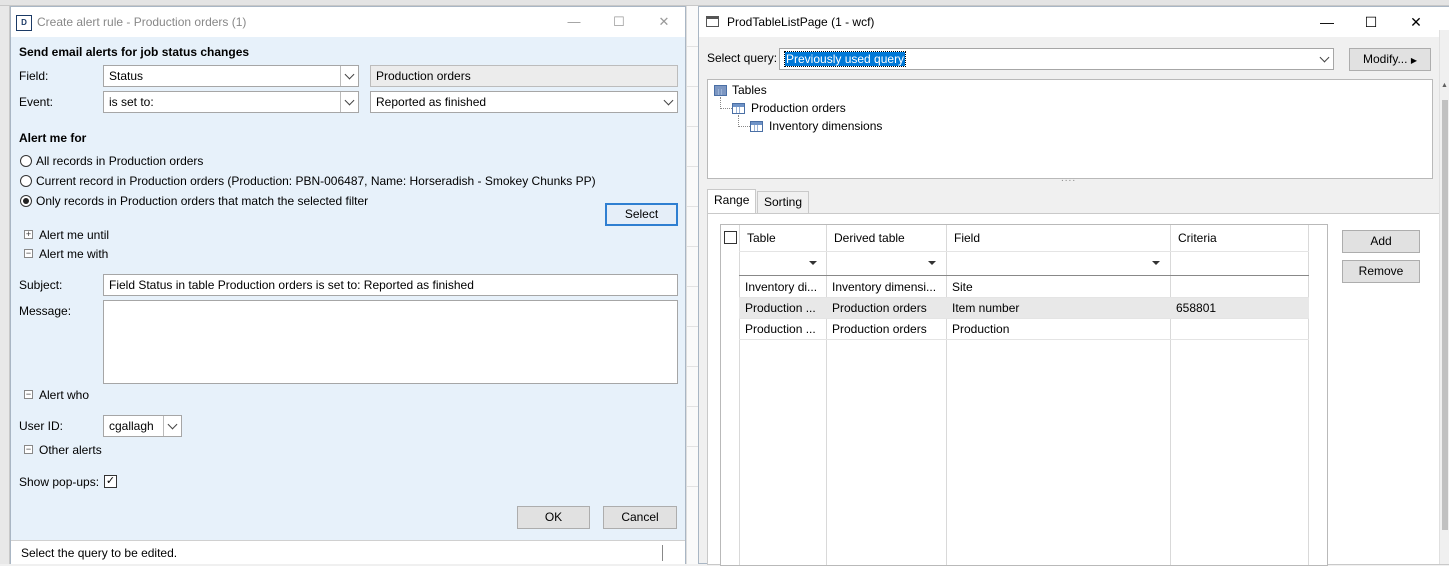 This screenshot has width=1449, height=566. What do you see at coordinates (1074, 22) in the screenshot?
I see `title-bar: ProdTableListPage (1 - wcf) — ☐ ✕` at bounding box center [1074, 22].